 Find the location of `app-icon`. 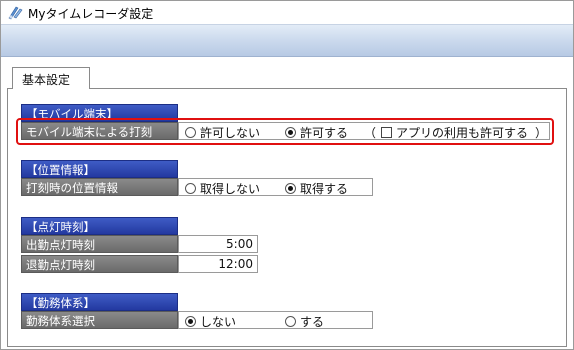

app-icon is located at coordinates (15, 13).